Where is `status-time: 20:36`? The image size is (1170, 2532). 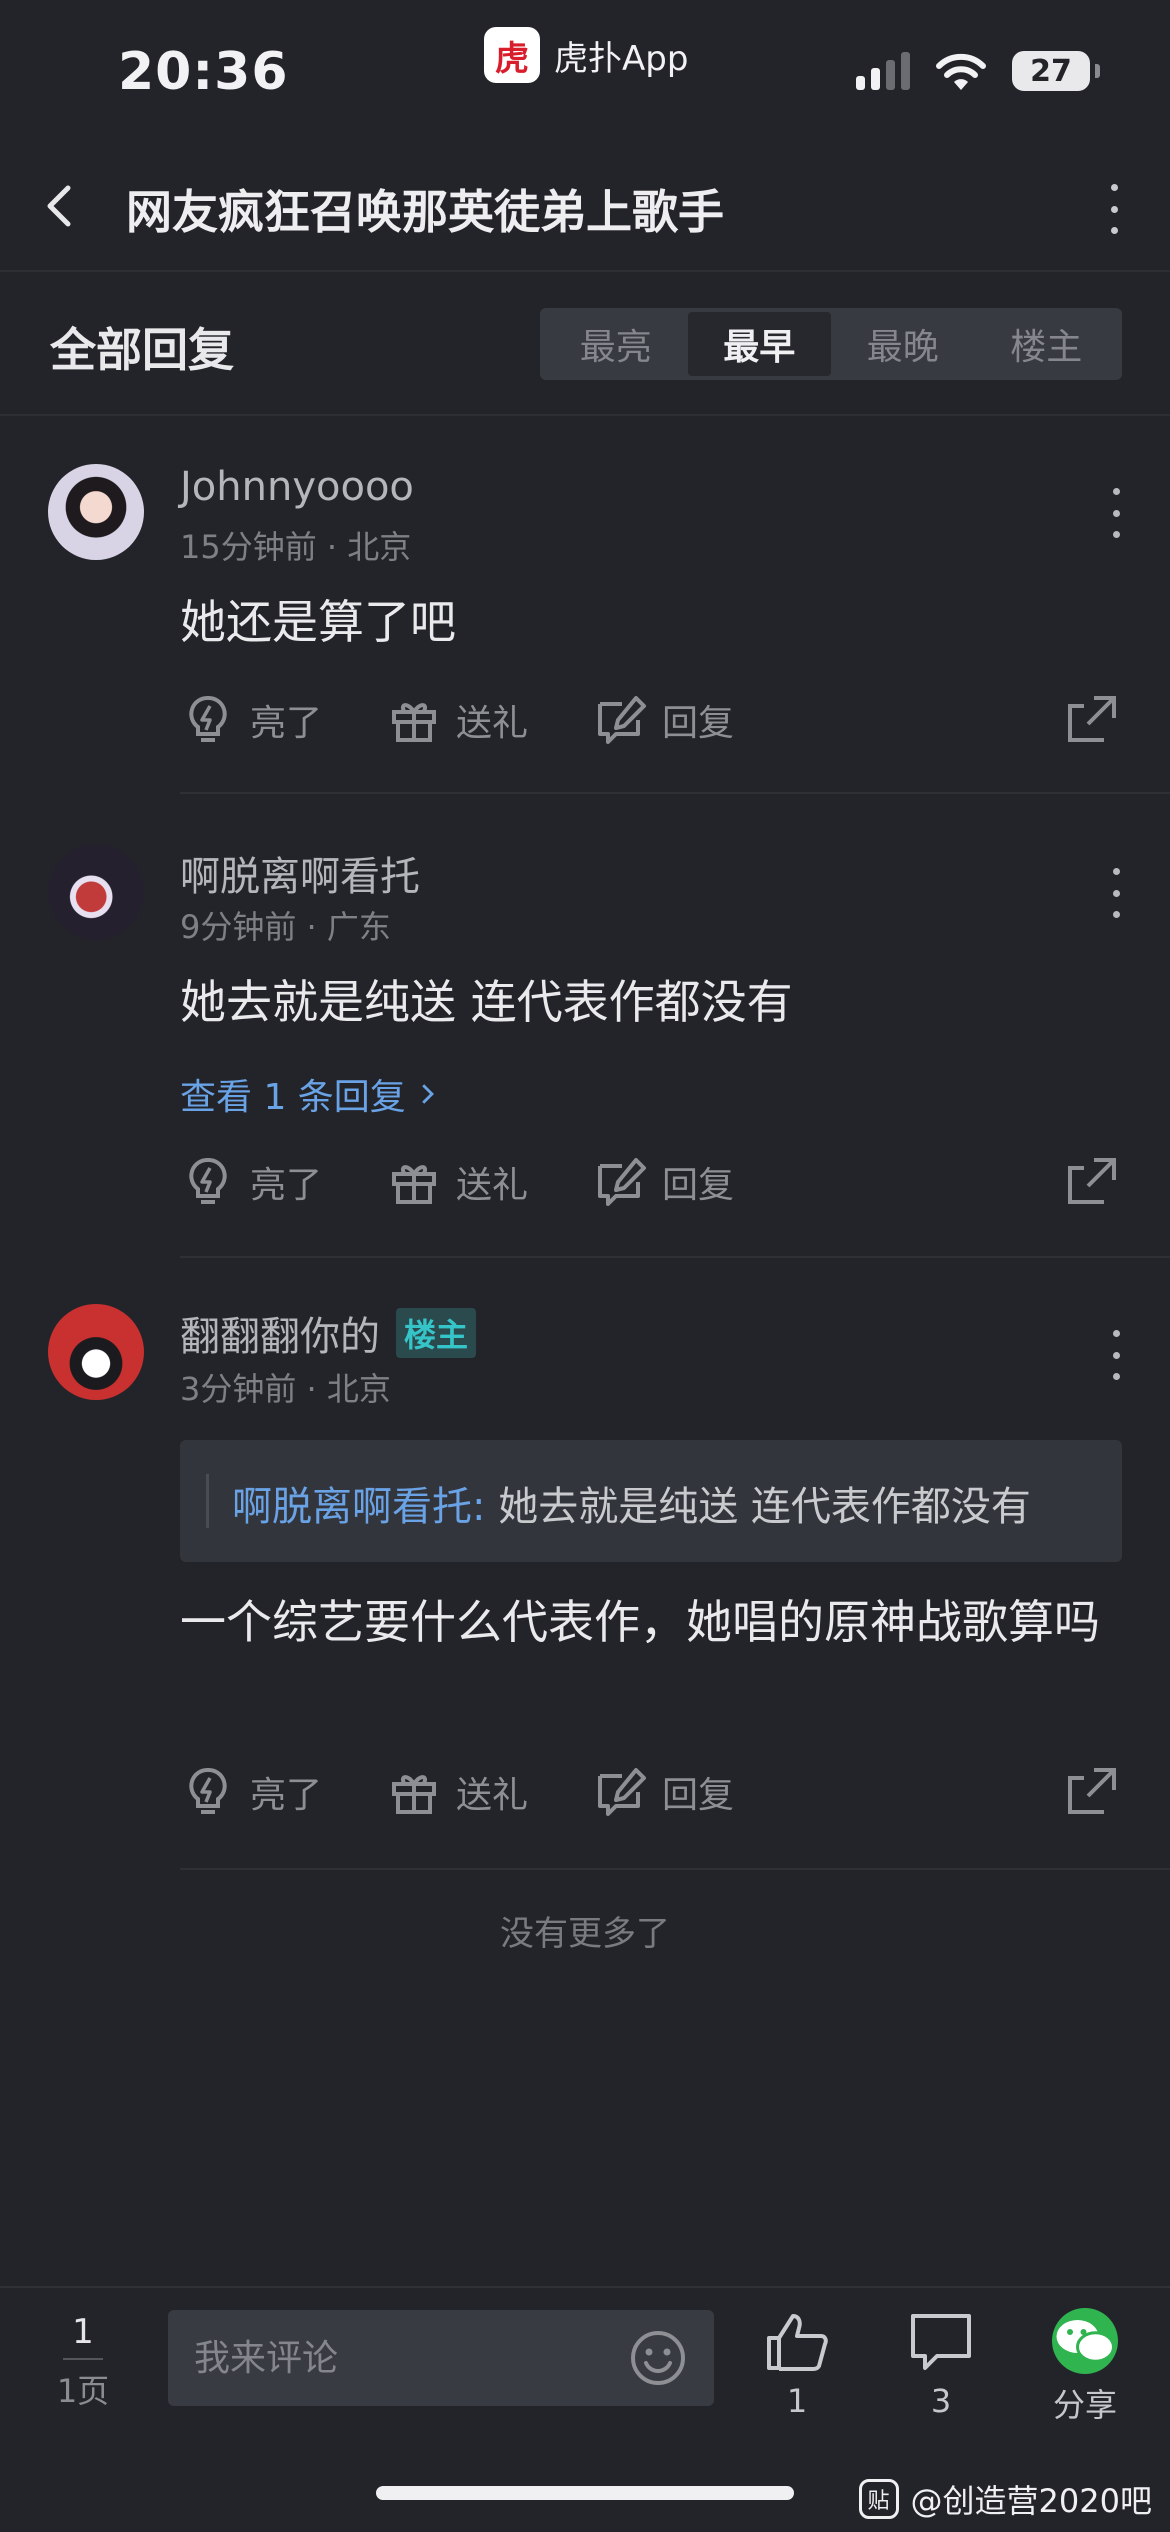
status-time: 20:36 is located at coordinates (203, 72).